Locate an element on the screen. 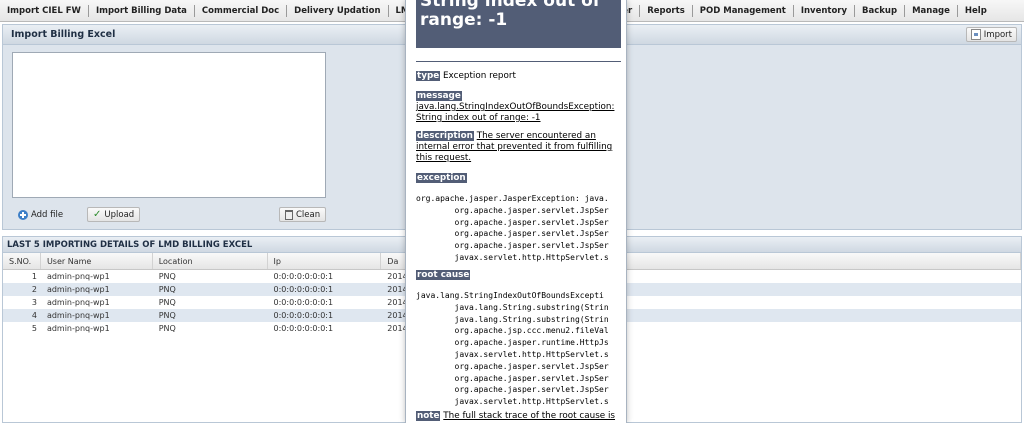 The image size is (1024, 423). clean-button: Clean is located at coordinates (303, 214).